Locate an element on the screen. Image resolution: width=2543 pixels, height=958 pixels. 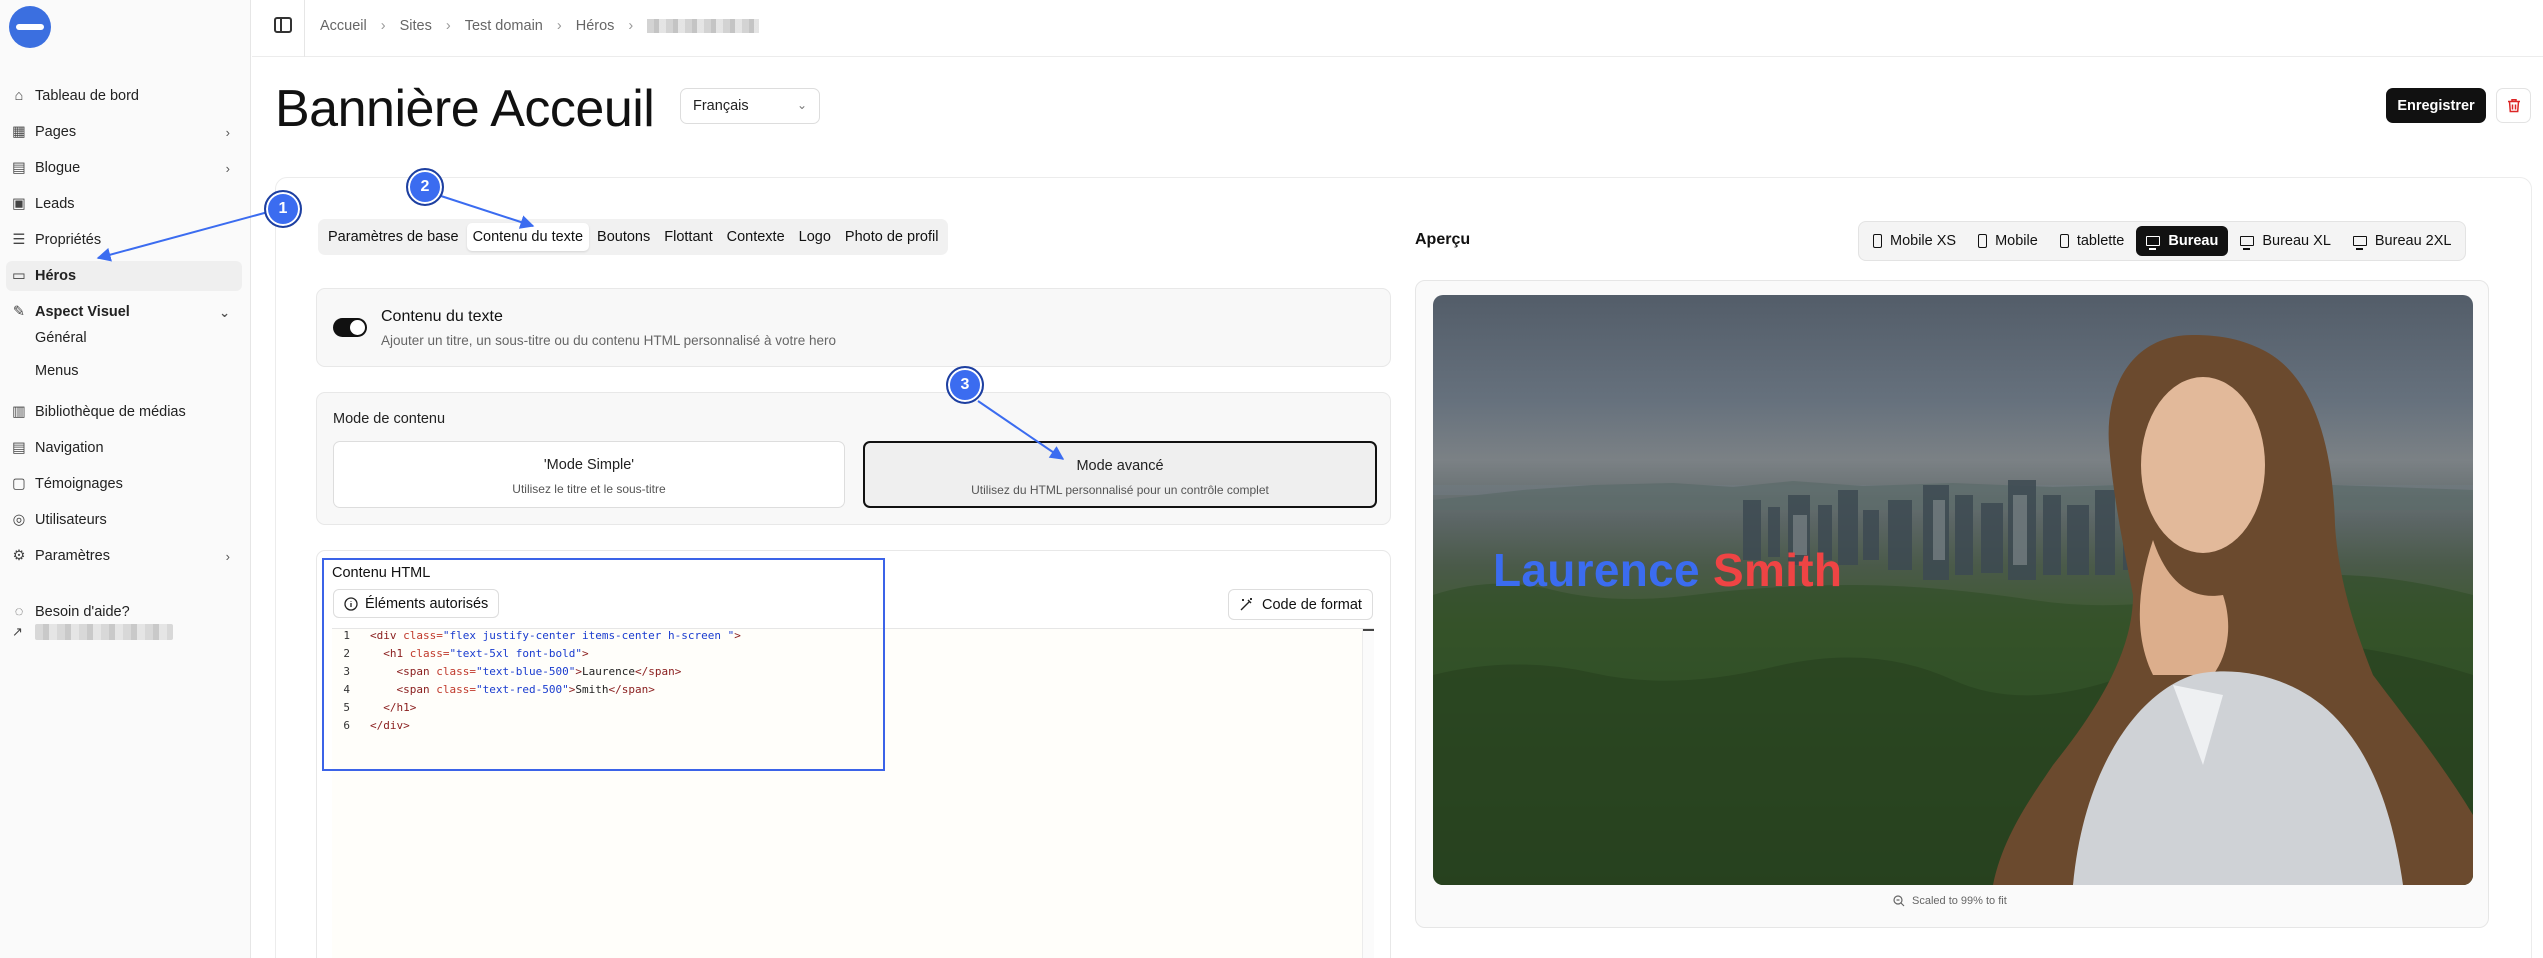
breadcrumb-item: Sites is located at coordinates (416, 26).